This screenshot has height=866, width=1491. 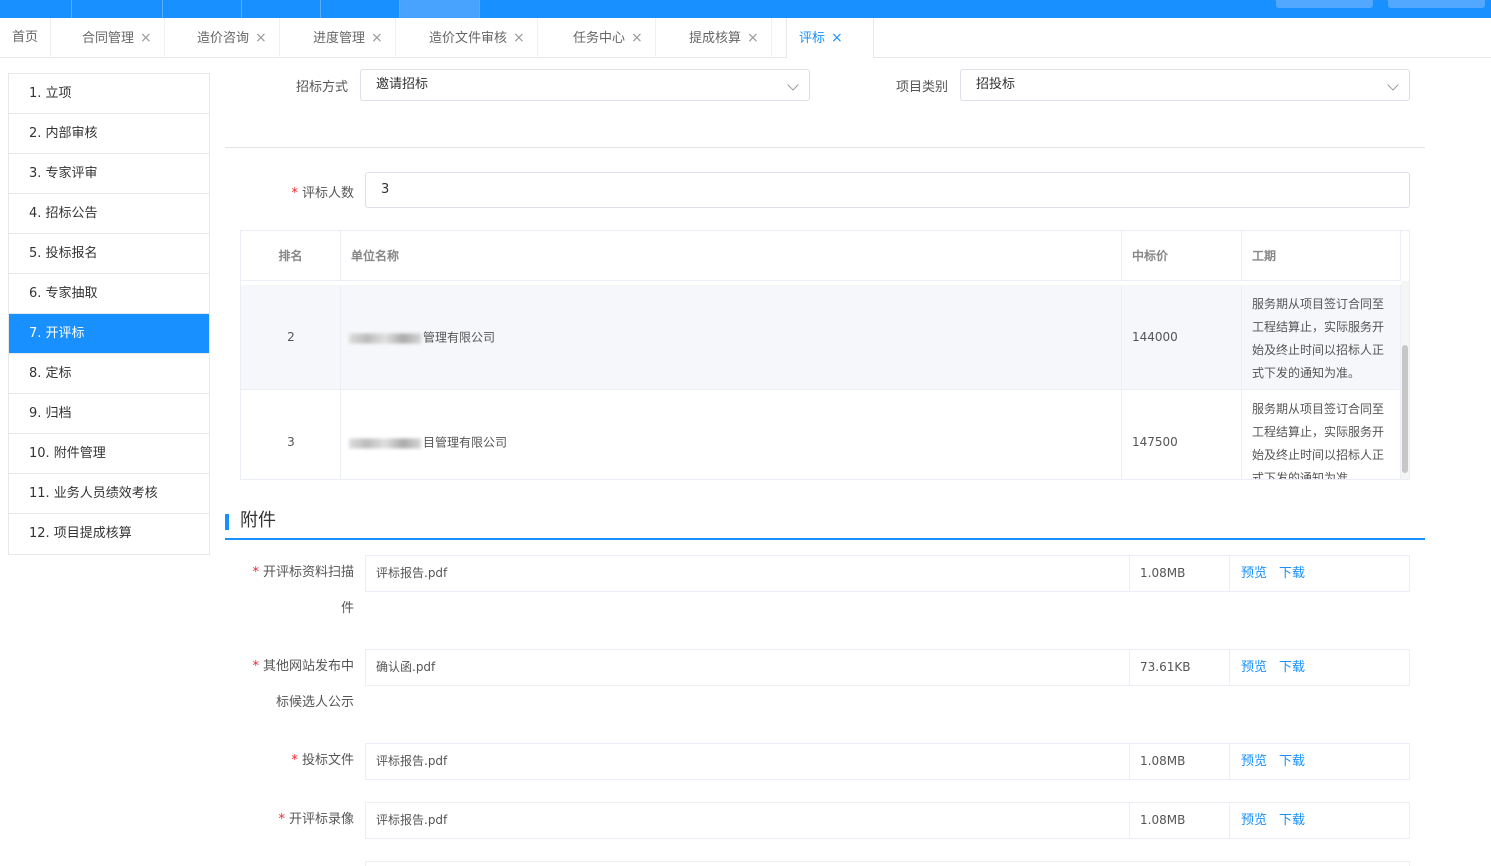 What do you see at coordinates (830, 38) in the screenshot?
I see `tab-bid-evaluation: 评标 ×` at bounding box center [830, 38].